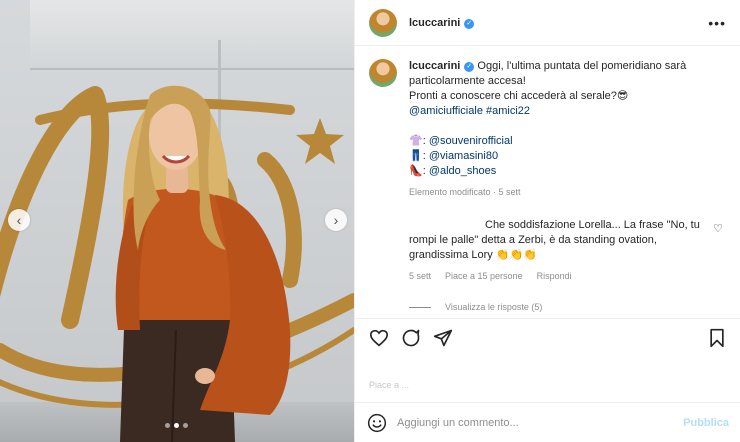 The width and height of the screenshot is (740, 442). I want to click on replies-divider, so click(420, 307).